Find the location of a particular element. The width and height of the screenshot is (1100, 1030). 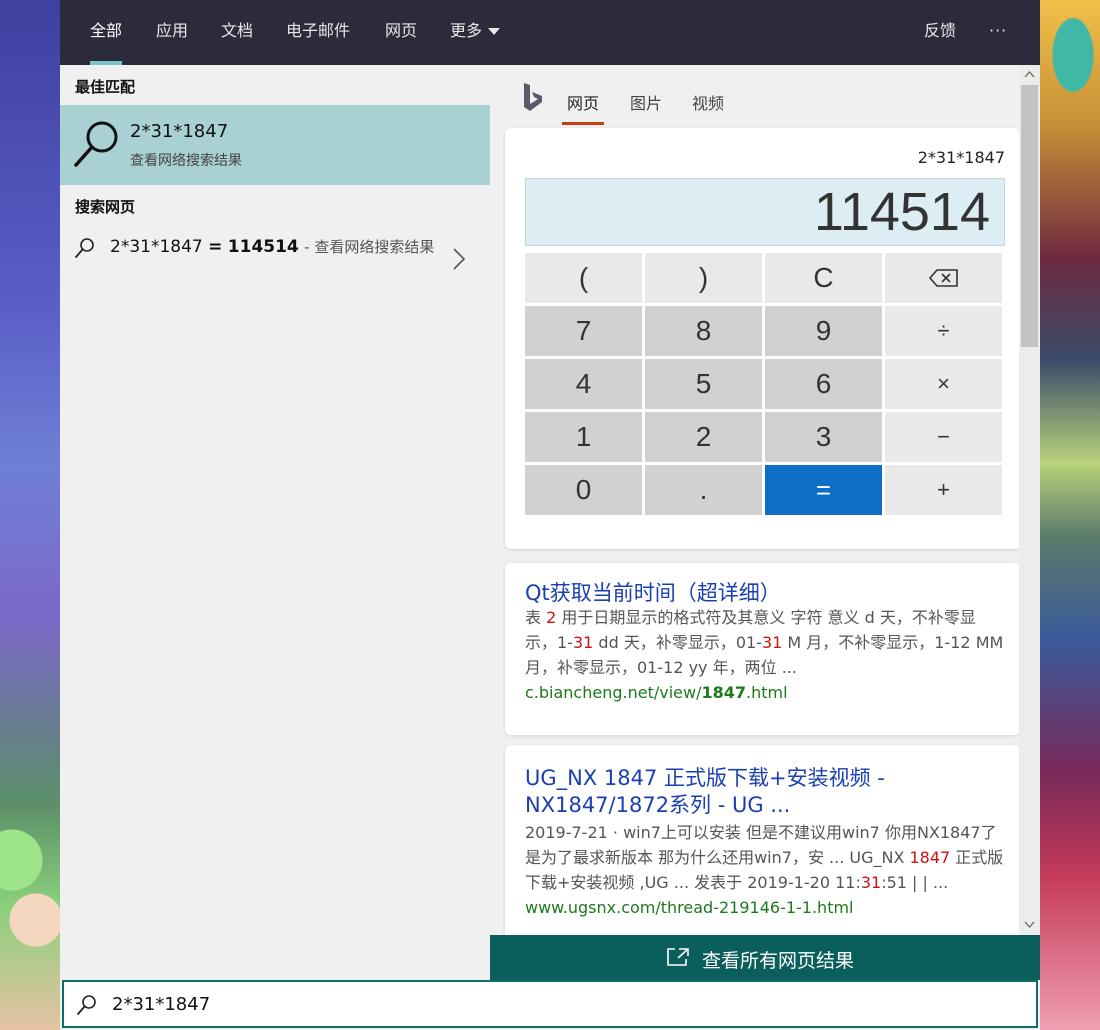

calculator-key: 8 is located at coordinates (703, 331).